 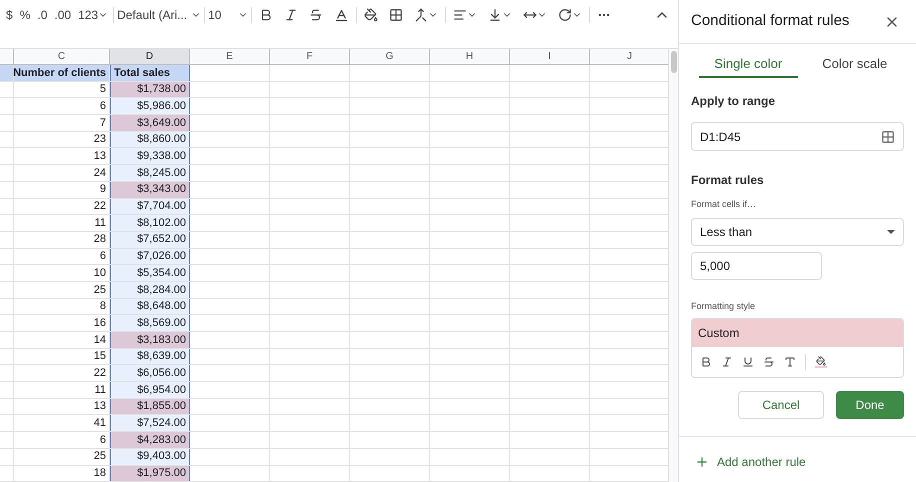 What do you see at coordinates (150, 306) in the screenshot?
I see `table-cell: $8,648.00` at bounding box center [150, 306].